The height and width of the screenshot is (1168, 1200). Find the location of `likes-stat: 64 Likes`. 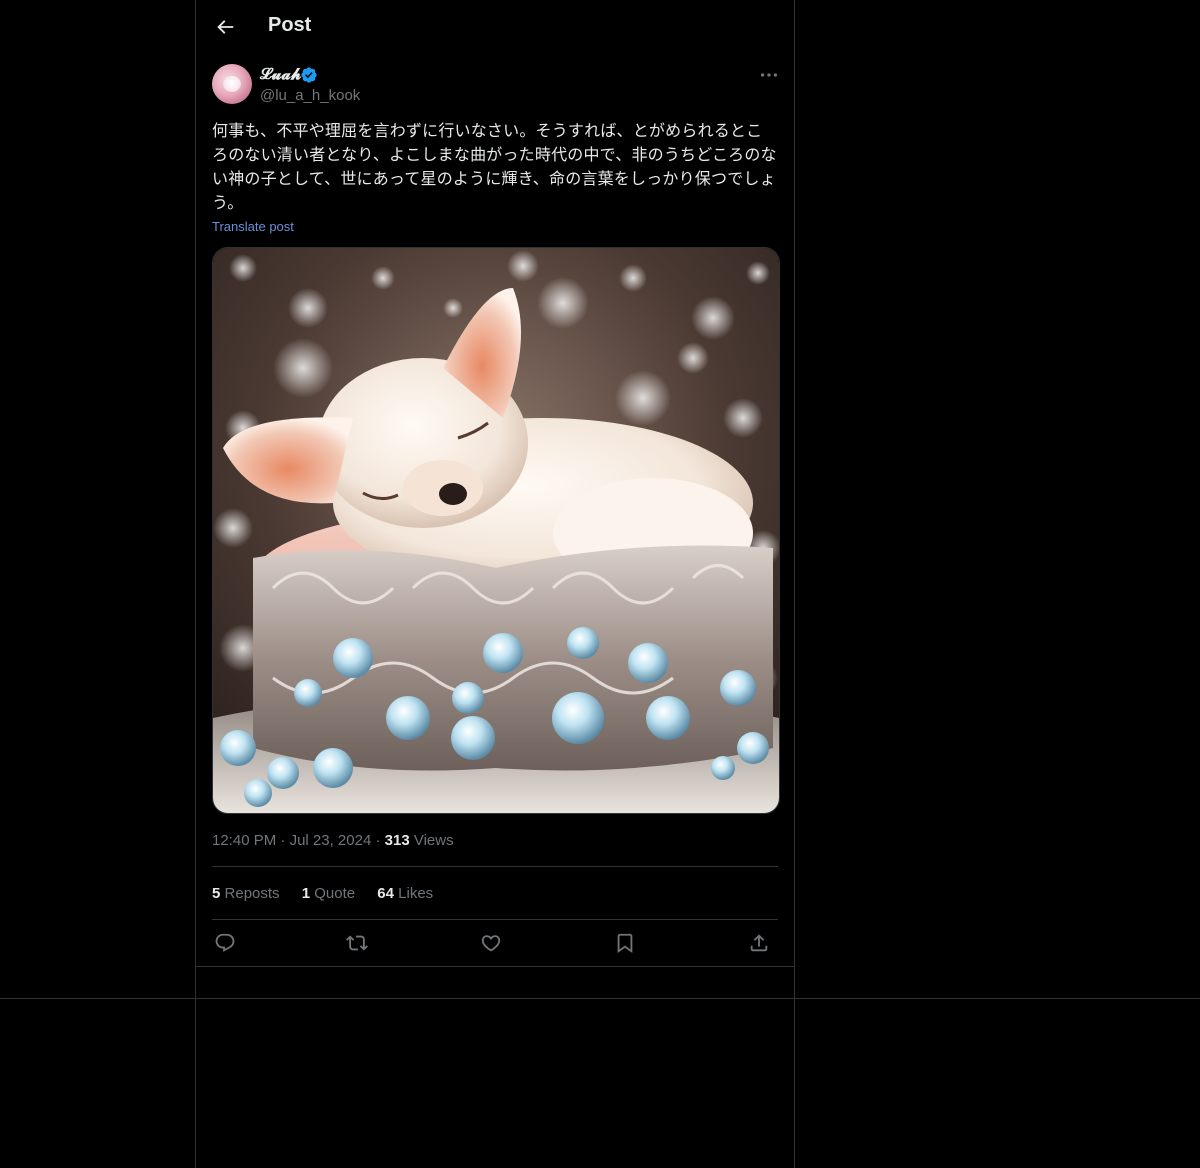

likes-stat: 64 Likes is located at coordinates (405, 893).